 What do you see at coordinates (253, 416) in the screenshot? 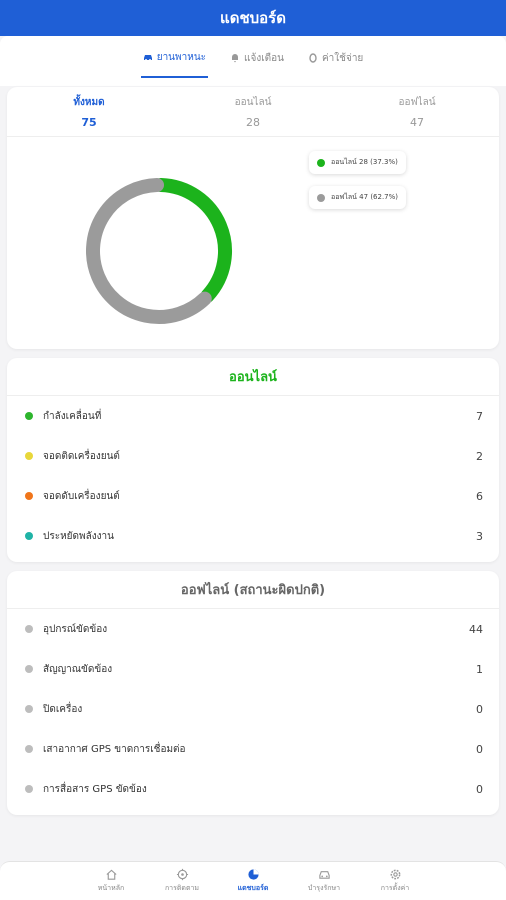
I see `online-row-moving: กำลังเคลื่อนที่ 7` at bounding box center [253, 416].